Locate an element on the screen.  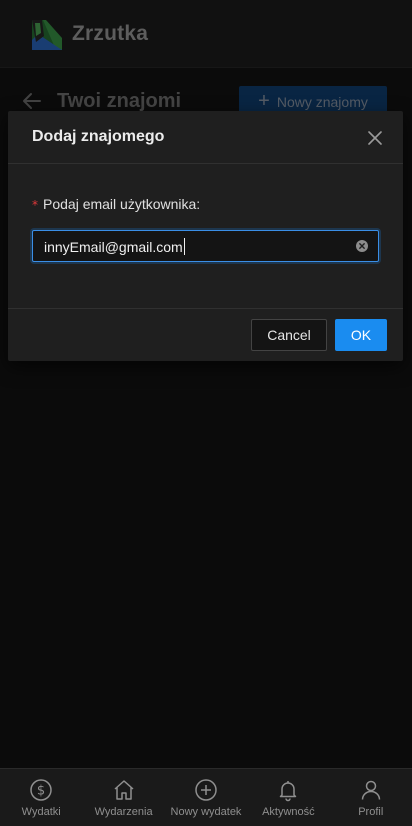
modal-footer: Cancel OK is located at coordinates (205, 334).